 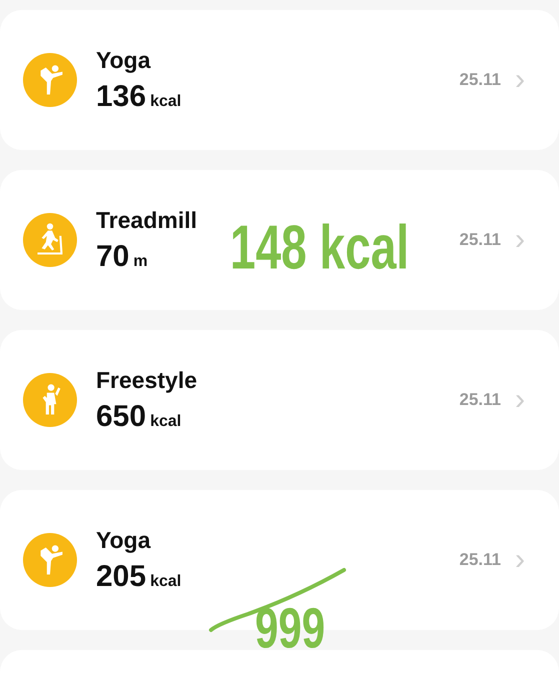 What do you see at coordinates (121, 577) in the screenshot?
I see `activity-value: 205` at bounding box center [121, 577].